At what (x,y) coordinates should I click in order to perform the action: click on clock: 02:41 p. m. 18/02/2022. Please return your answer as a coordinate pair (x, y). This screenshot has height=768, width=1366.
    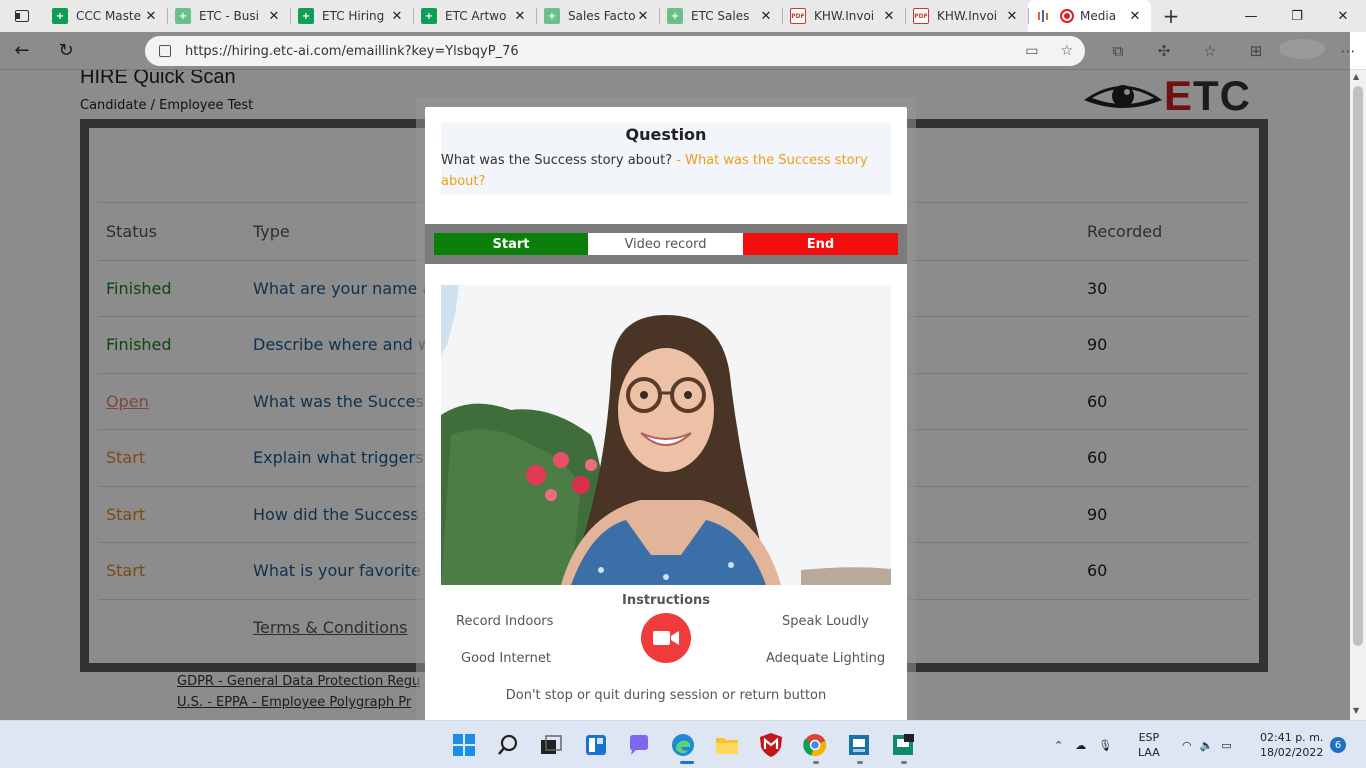
    Looking at the image, I should click on (1291, 744).